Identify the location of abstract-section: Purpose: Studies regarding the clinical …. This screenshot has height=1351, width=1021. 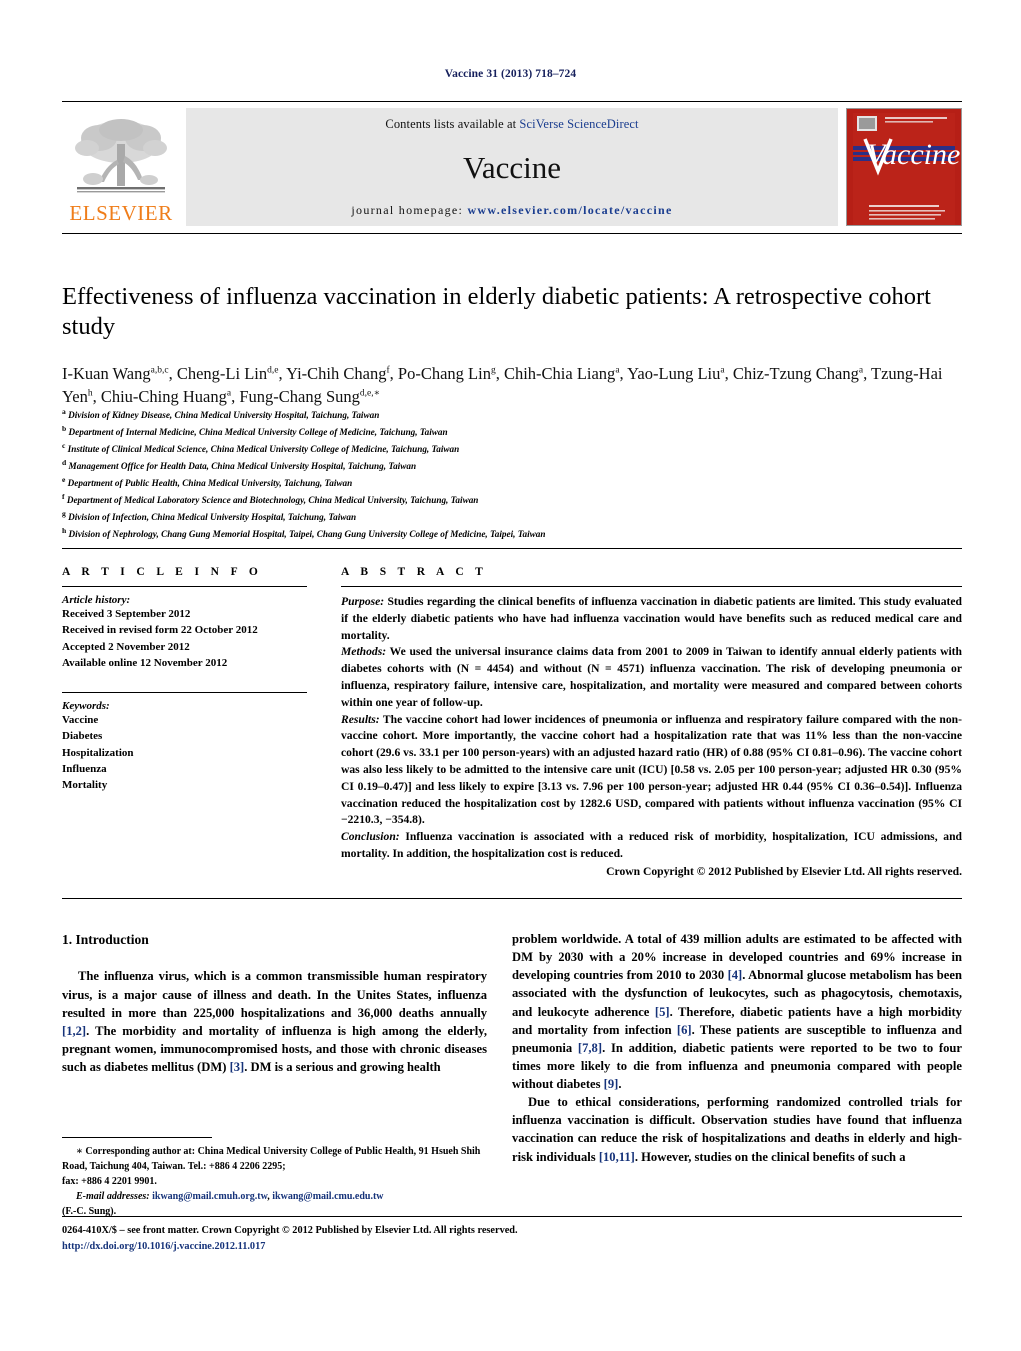
(651, 619).